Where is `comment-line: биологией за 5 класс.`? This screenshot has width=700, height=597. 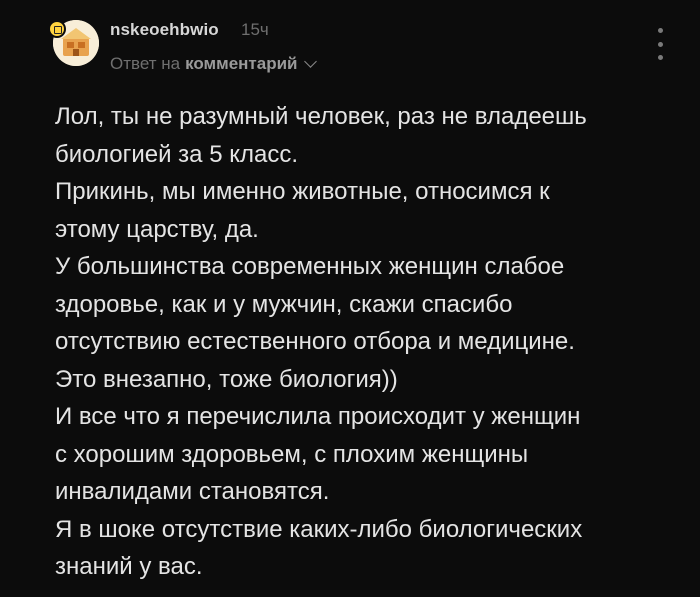
comment-line: биологией за 5 класс. is located at coordinates (176, 154).